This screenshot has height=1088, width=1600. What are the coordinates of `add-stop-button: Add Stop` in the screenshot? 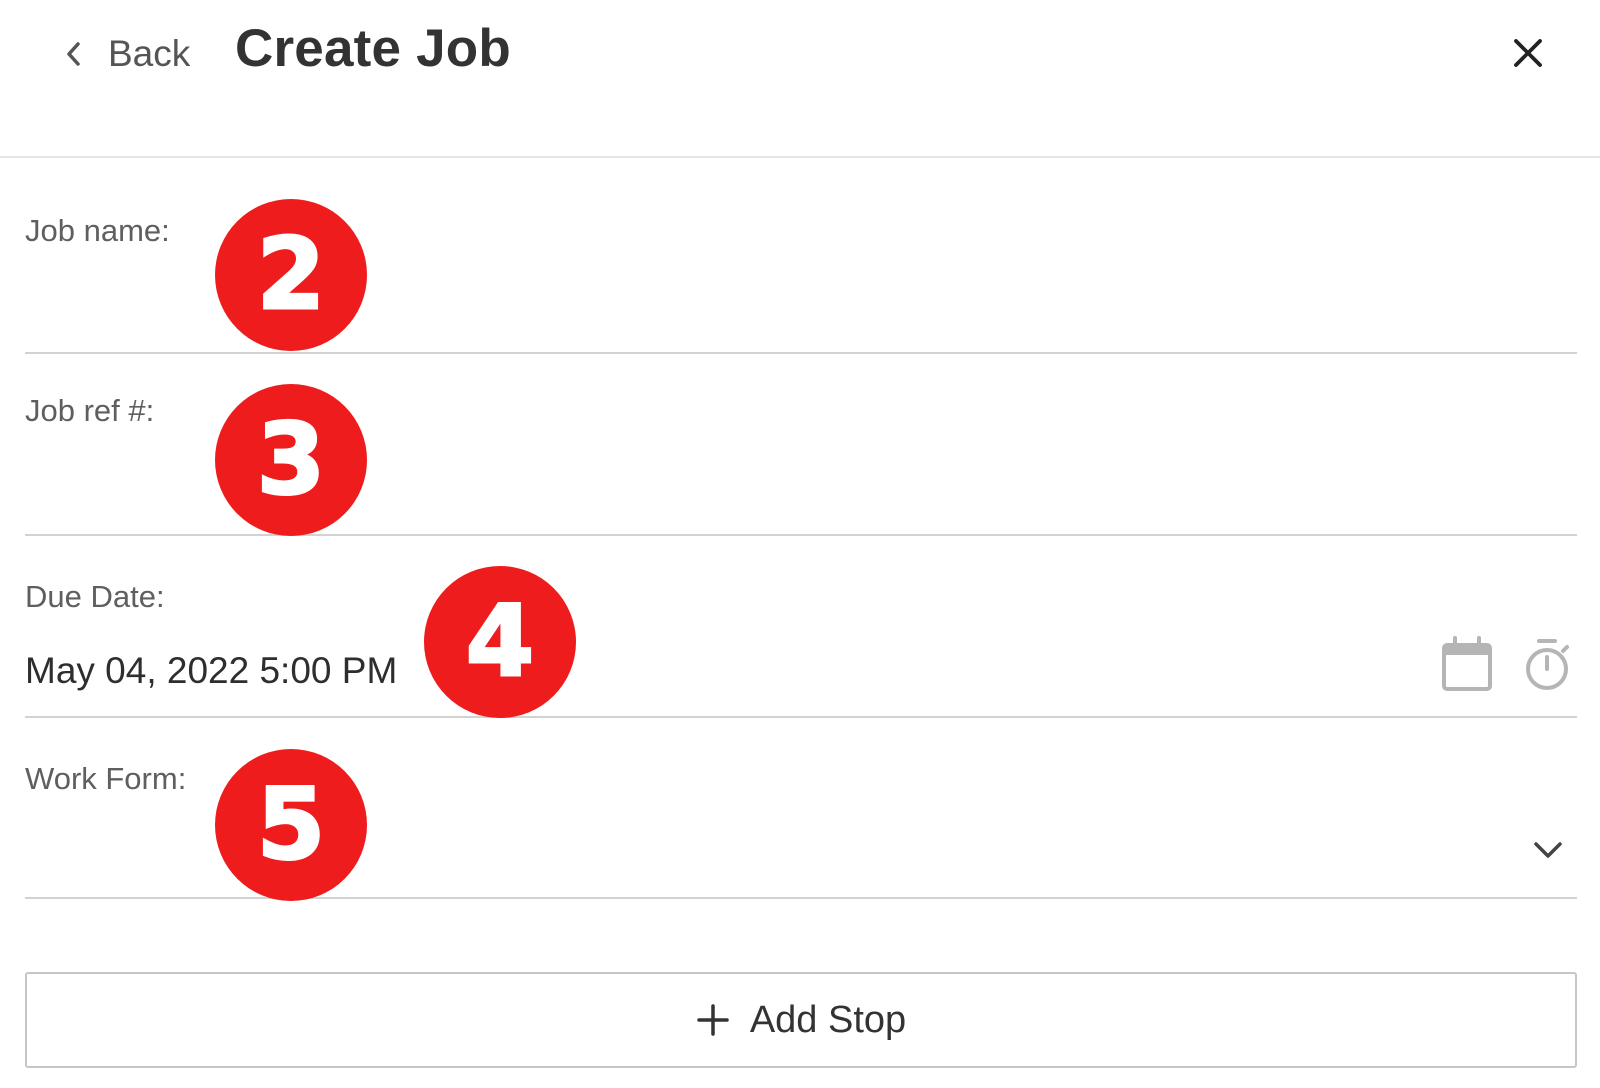 It's located at (801, 1020).